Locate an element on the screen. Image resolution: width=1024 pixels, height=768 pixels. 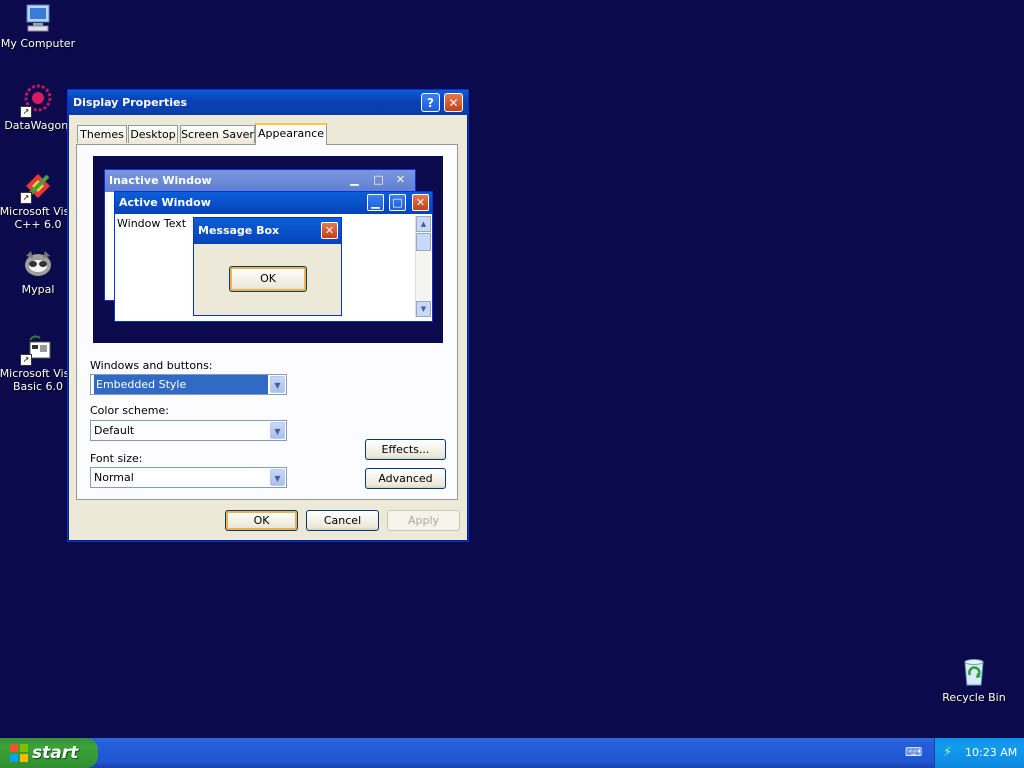
start-button: start is located at coordinates (49, 753).